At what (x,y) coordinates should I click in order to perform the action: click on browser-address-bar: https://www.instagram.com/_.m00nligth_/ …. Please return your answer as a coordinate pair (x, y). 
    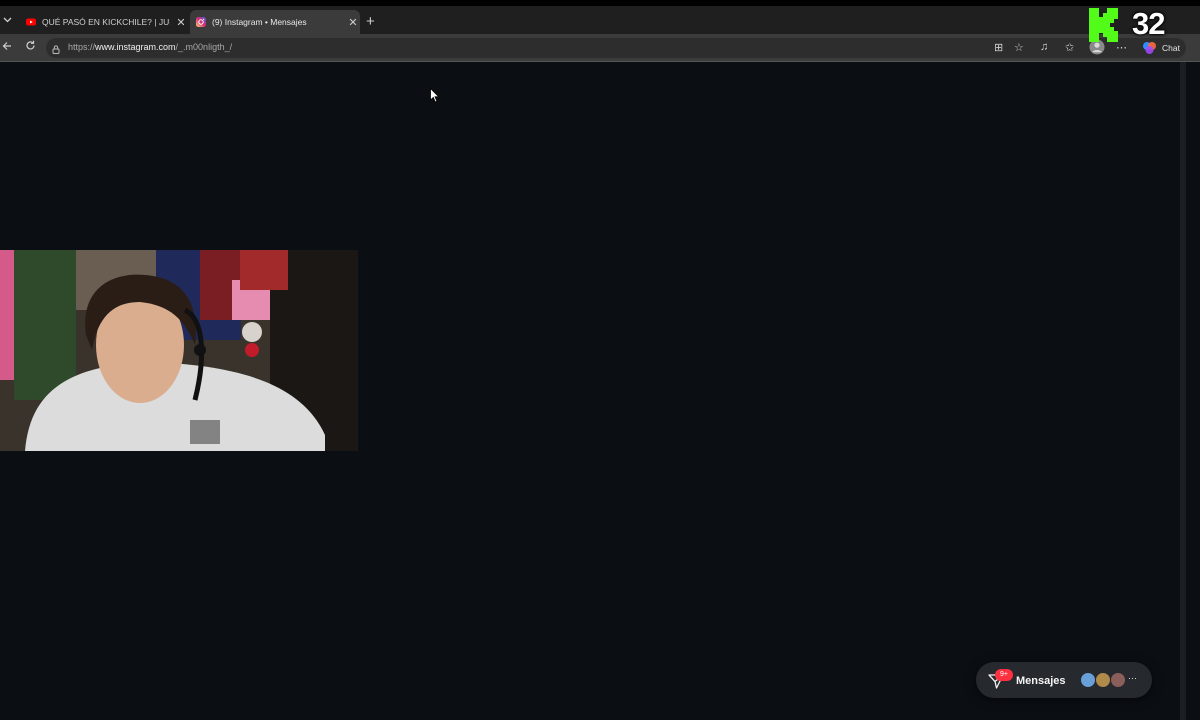
    Looking at the image, I should click on (600, 48).